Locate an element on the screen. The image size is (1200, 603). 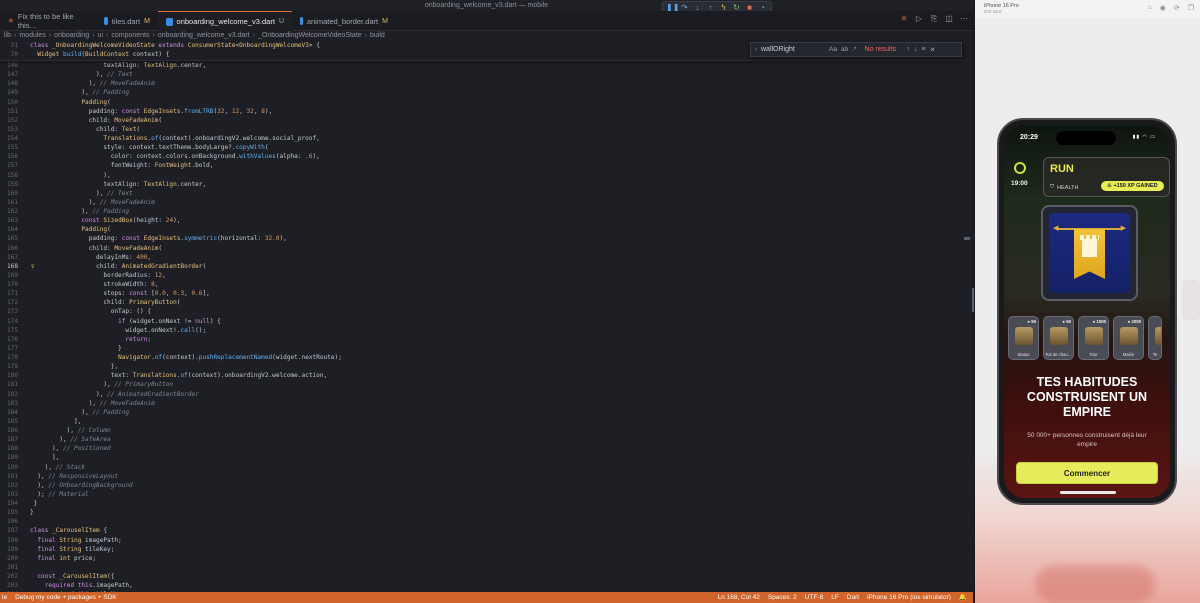
code-line: 196 is located at coordinates (481, 521).